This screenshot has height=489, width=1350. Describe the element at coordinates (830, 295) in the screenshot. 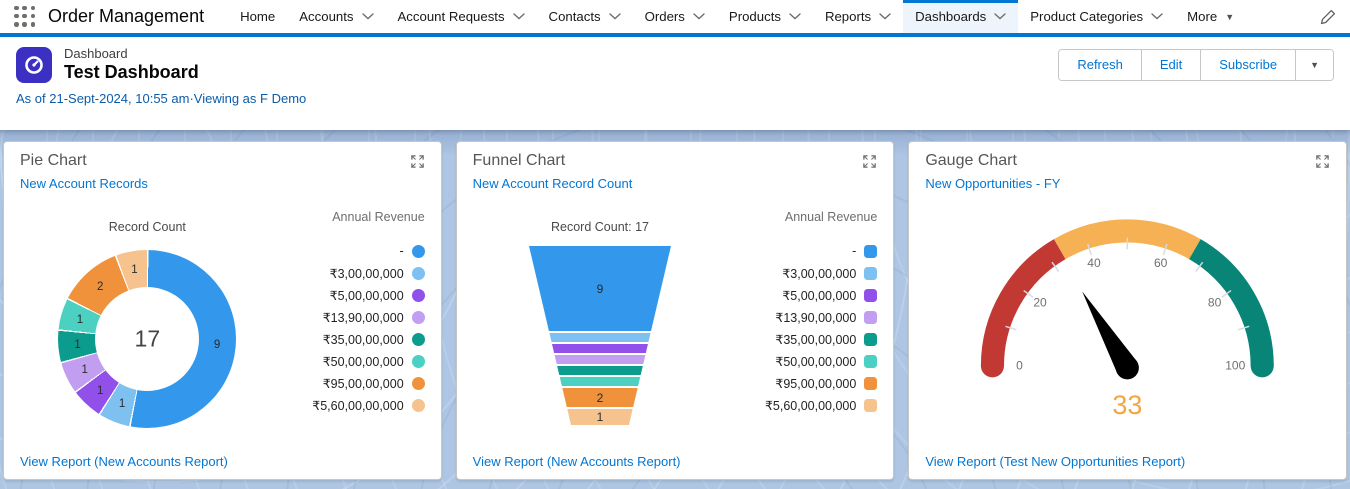

I see `legend-item: ₹5,00,00,000` at that location.